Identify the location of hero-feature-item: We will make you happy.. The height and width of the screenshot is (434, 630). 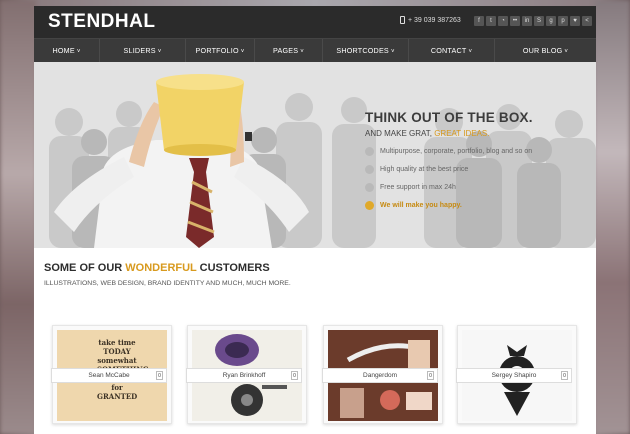
(449, 205).